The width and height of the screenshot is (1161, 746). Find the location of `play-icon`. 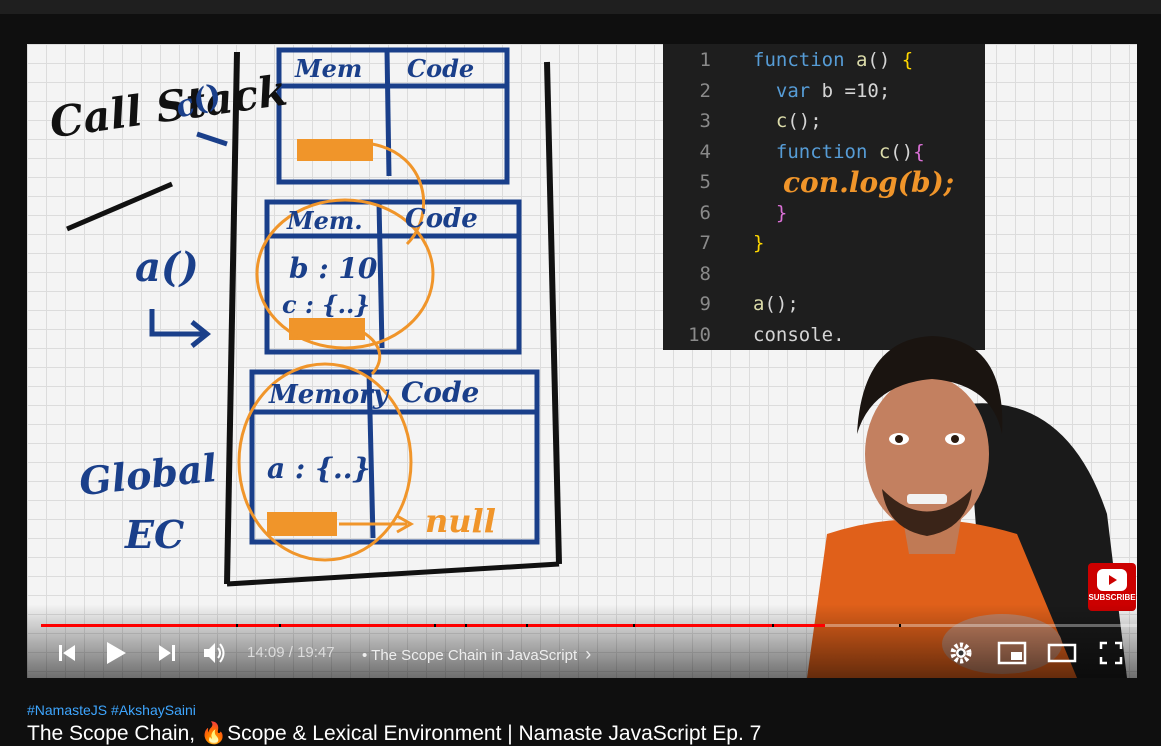

play-icon is located at coordinates (116, 653).